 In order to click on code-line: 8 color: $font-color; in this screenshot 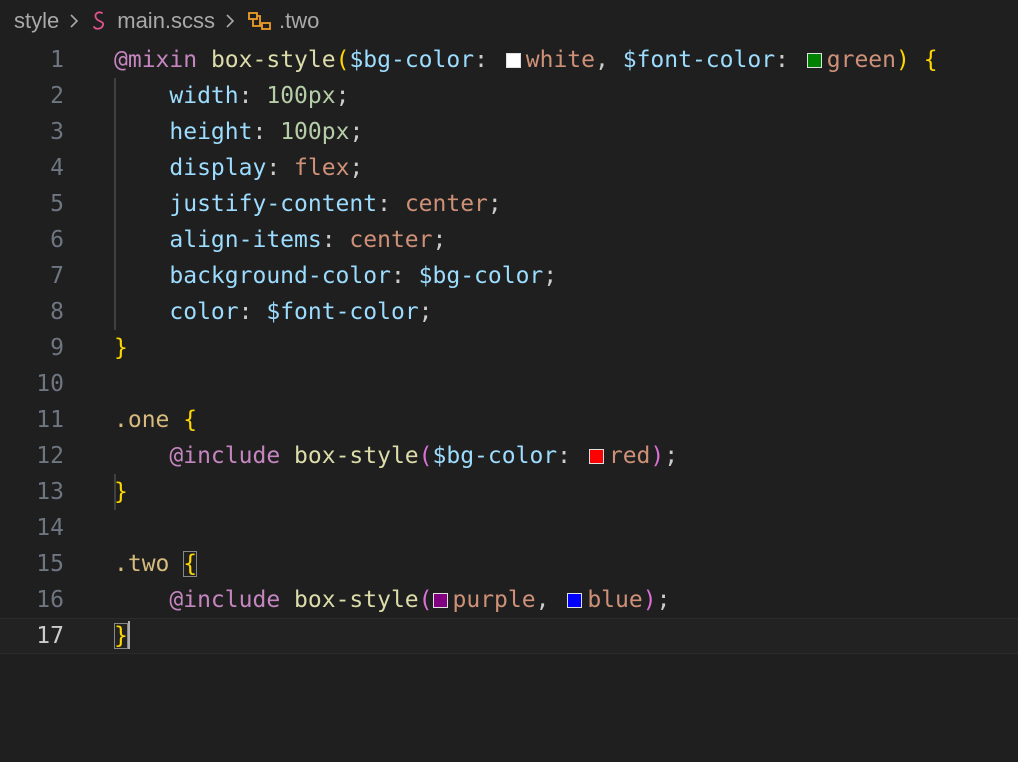, I will do `click(509, 312)`.